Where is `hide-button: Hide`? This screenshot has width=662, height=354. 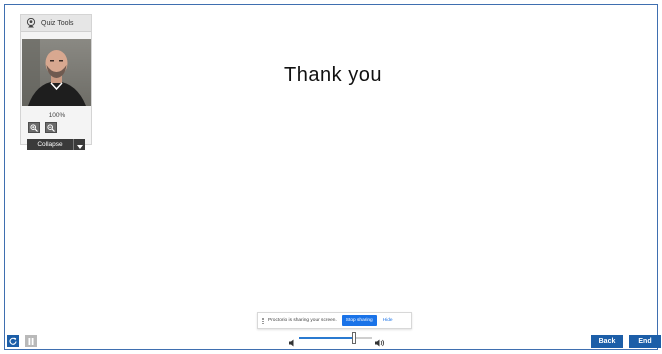 hide-button: Hide is located at coordinates (388, 320).